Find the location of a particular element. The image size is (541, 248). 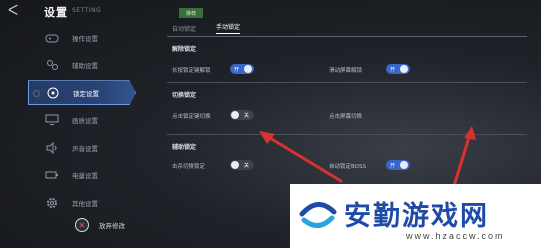

long-press-unlock-label: 长按锁定键解锁 is located at coordinates (191, 71).